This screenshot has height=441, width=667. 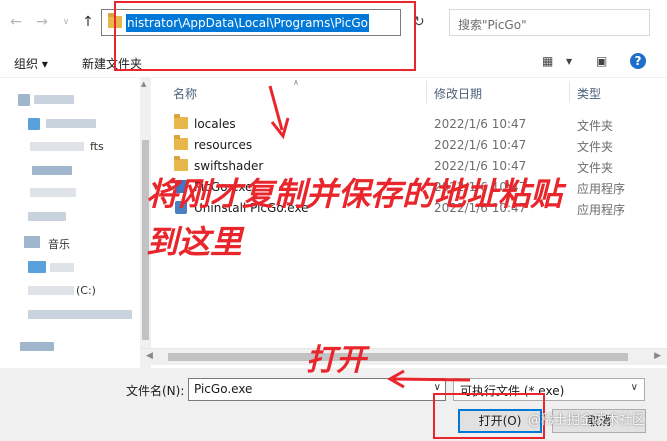 What do you see at coordinates (587, 420) in the screenshot?
I see `watermark: @稀土掘金技术社区` at bounding box center [587, 420].